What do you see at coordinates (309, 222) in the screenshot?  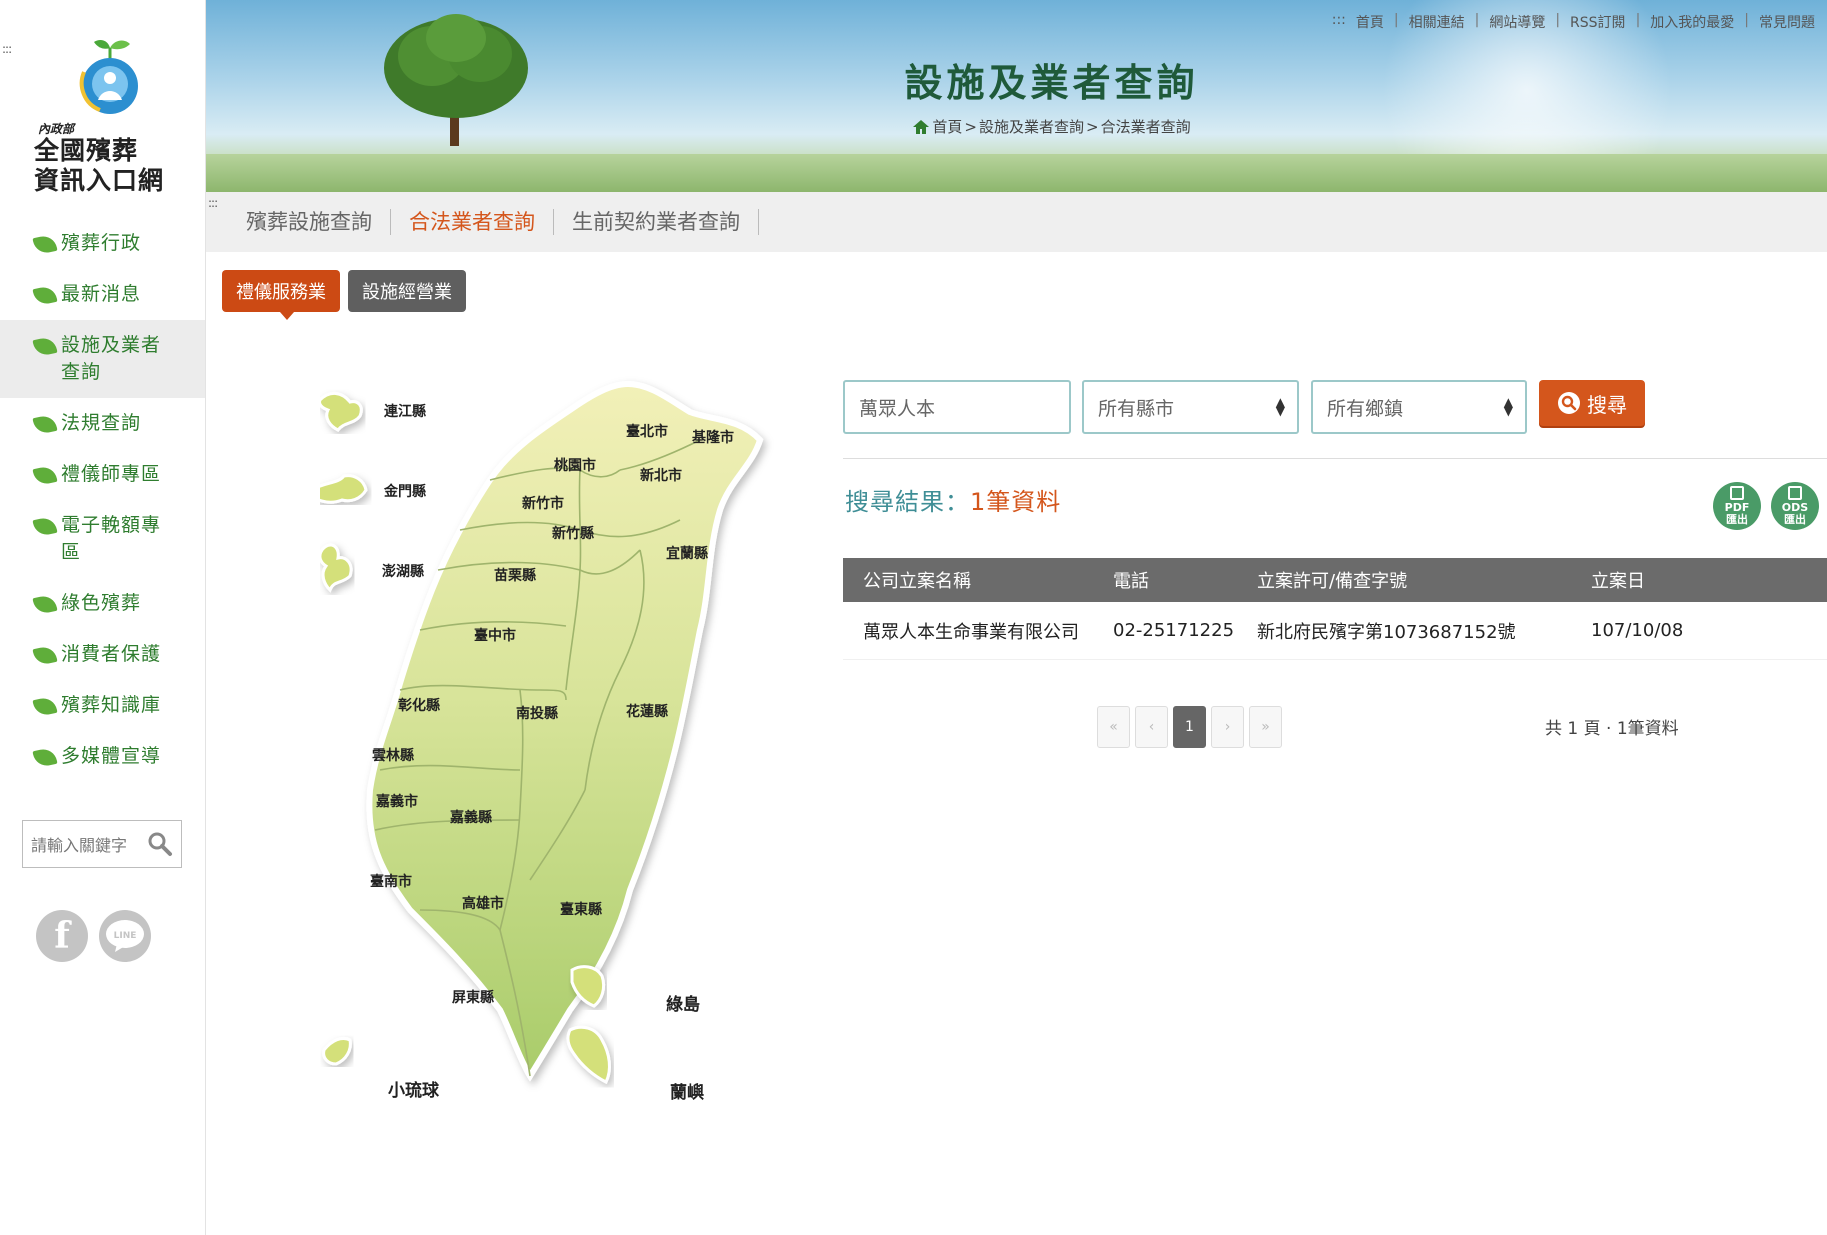 I see `tab-facility-query: 殯葬設施查詢` at bounding box center [309, 222].